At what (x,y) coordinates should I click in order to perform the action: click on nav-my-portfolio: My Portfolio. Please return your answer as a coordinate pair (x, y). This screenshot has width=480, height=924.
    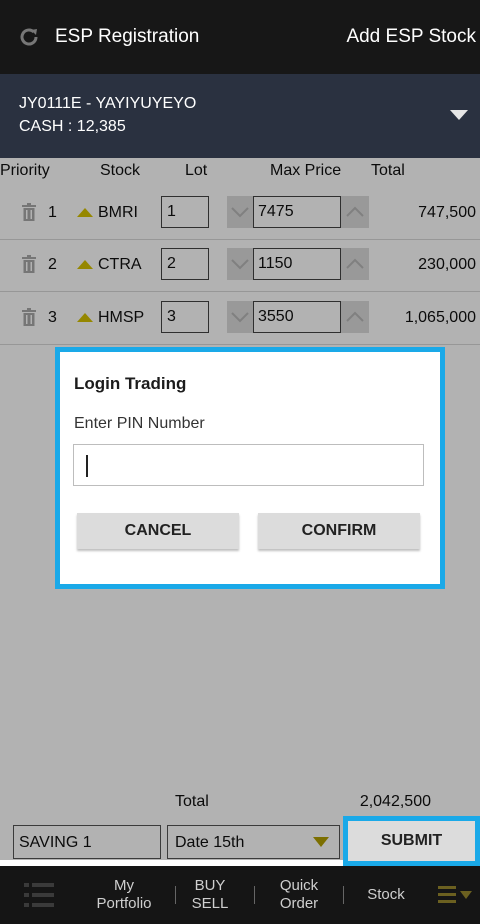
    Looking at the image, I should click on (124, 895).